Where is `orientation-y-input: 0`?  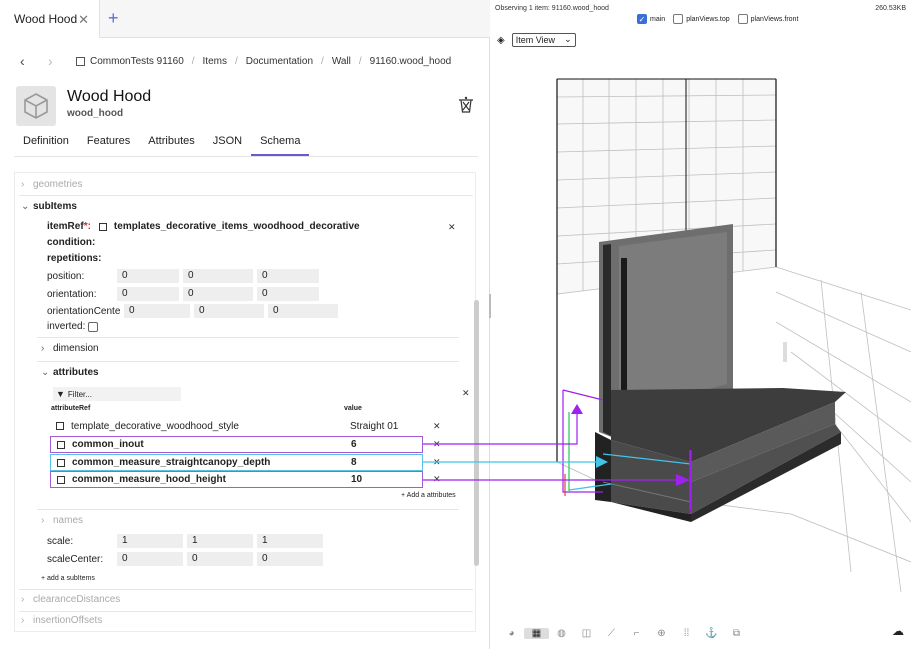
orientation-y-input: 0 is located at coordinates (218, 294).